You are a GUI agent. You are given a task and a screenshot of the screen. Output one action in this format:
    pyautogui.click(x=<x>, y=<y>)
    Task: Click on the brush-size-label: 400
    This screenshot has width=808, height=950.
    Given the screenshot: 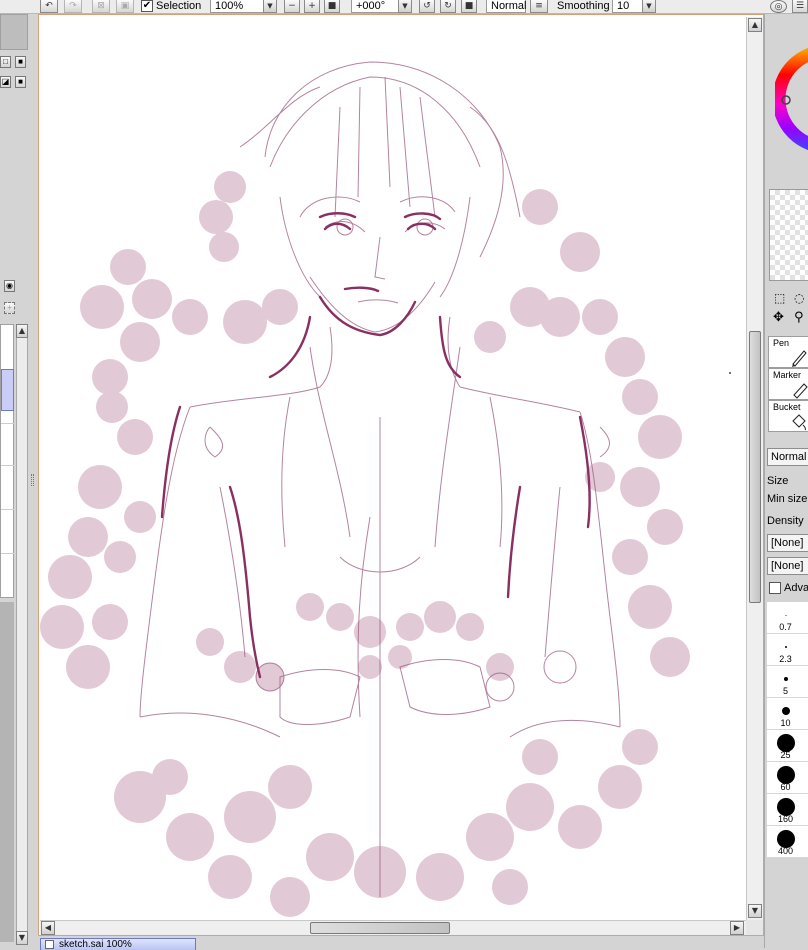 What is the action you would take?
    pyautogui.click(x=785, y=851)
    